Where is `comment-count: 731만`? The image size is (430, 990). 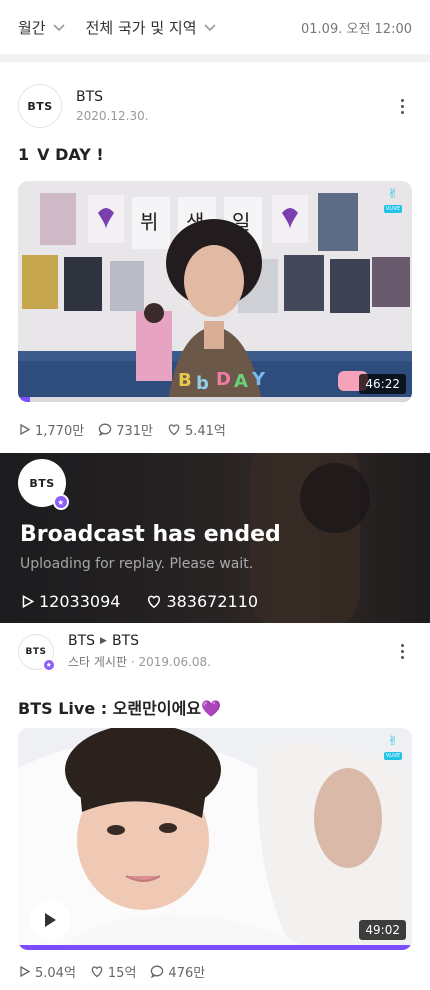
comment-count: 731만 is located at coordinates (125, 429).